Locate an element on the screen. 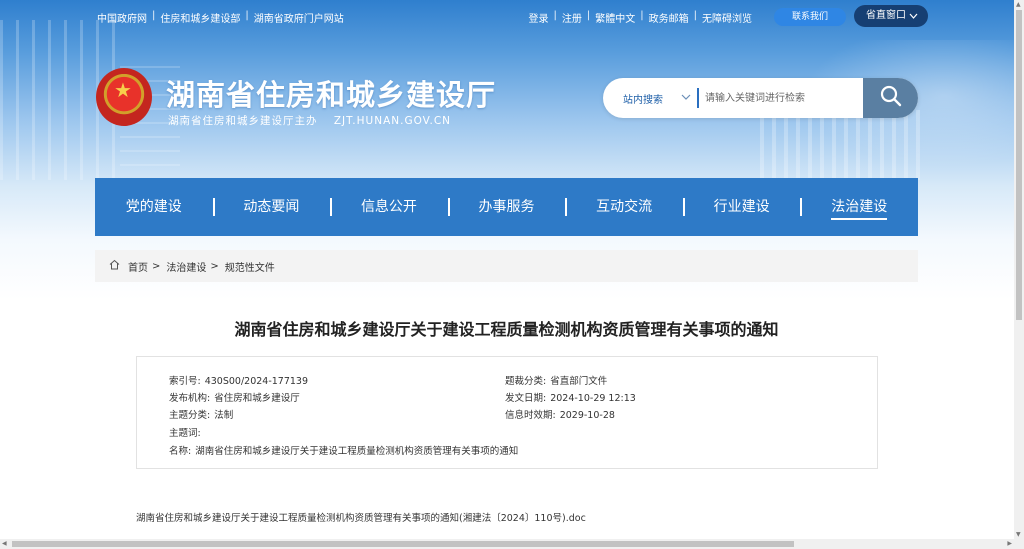 Image resolution: width=1024 pixels, height=549 pixels. link-hunan-portal: 湖南省政府门户网站 is located at coordinates (299, 17).